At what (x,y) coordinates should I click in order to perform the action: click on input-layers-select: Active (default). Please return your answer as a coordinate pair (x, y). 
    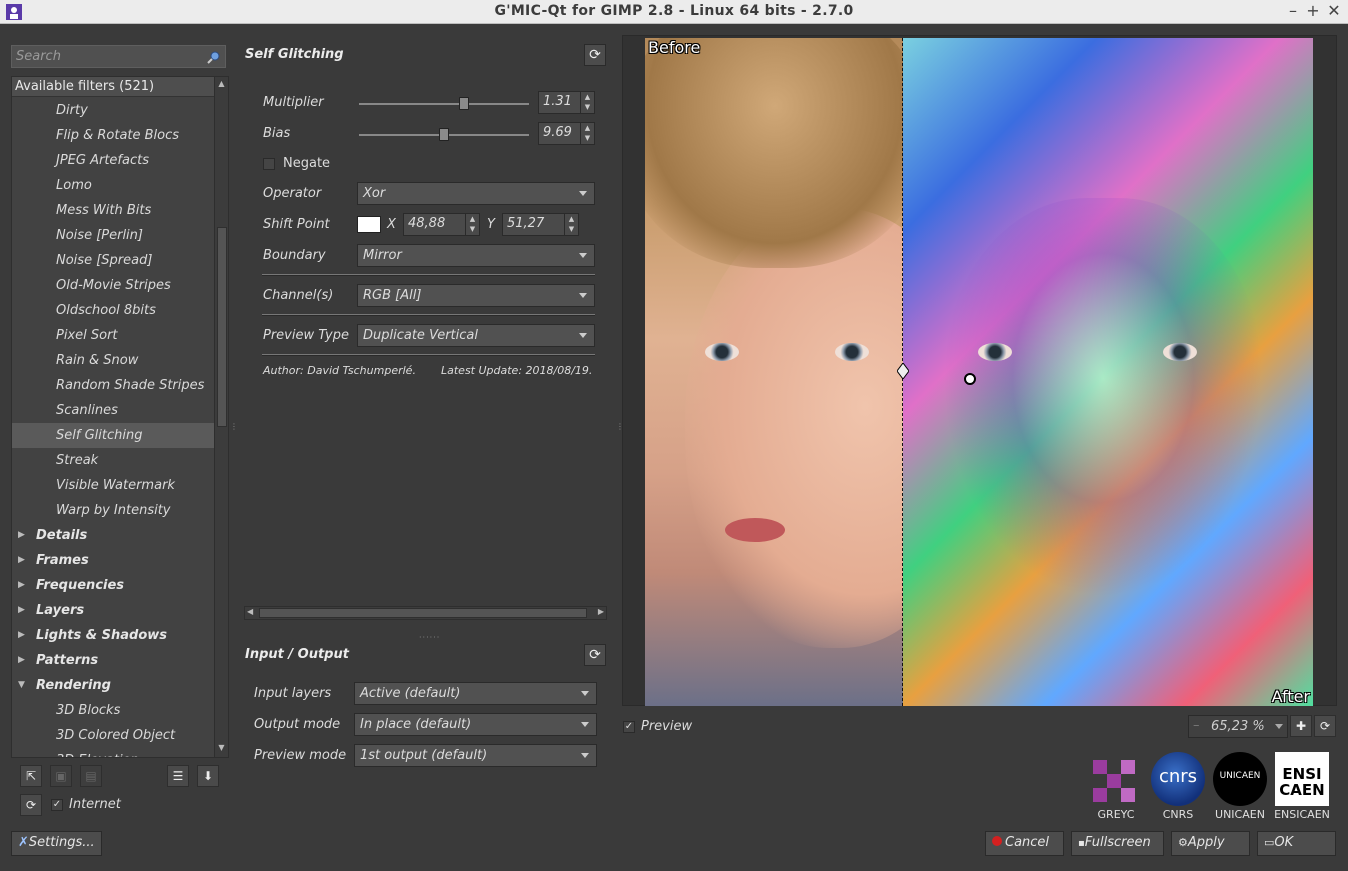
    Looking at the image, I should click on (475, 693).